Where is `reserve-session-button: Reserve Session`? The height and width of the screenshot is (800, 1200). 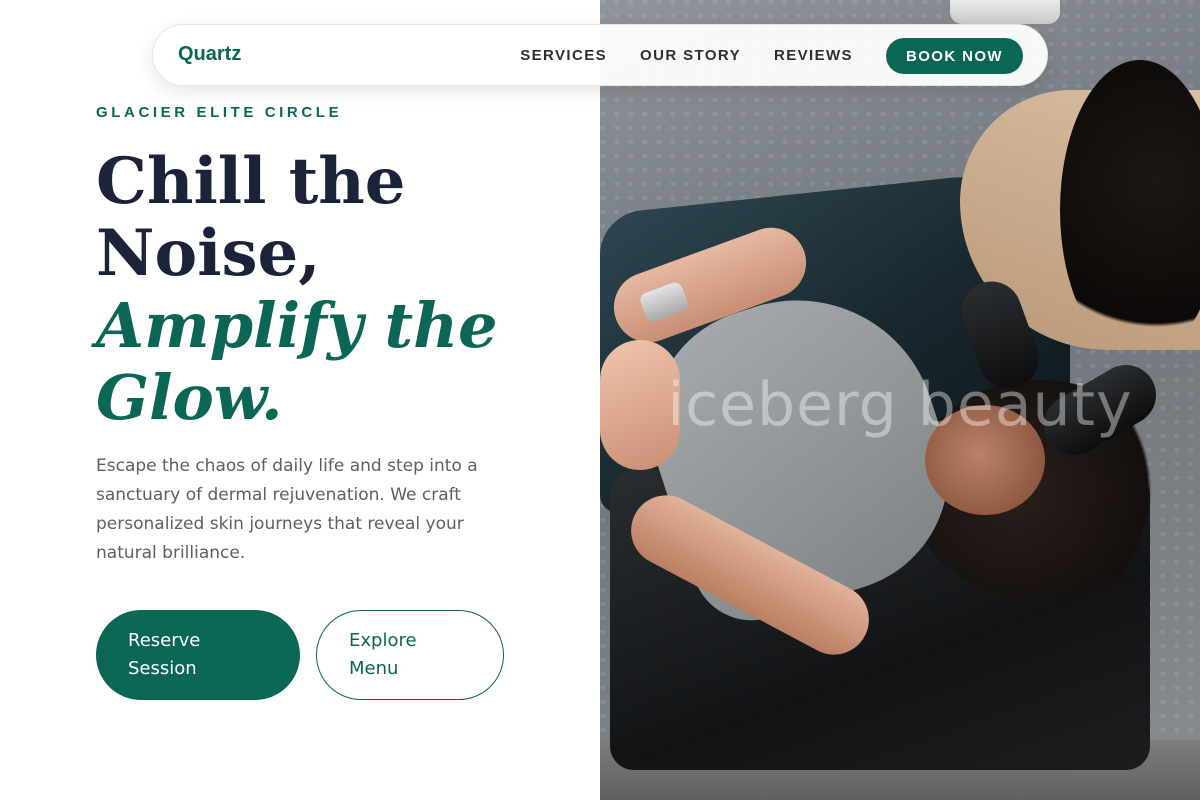
reserve-session-button: Reserve Session is located at coordinates (198, 655).